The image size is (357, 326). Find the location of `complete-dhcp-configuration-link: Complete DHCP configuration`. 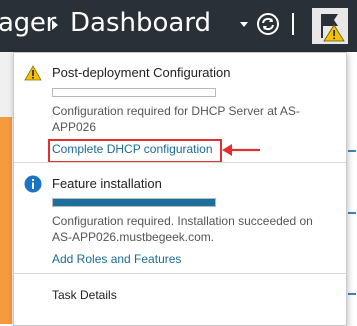

complete-dhcp-configuration-link: Complete DHCP configuration is located at coordinates (132, 149).